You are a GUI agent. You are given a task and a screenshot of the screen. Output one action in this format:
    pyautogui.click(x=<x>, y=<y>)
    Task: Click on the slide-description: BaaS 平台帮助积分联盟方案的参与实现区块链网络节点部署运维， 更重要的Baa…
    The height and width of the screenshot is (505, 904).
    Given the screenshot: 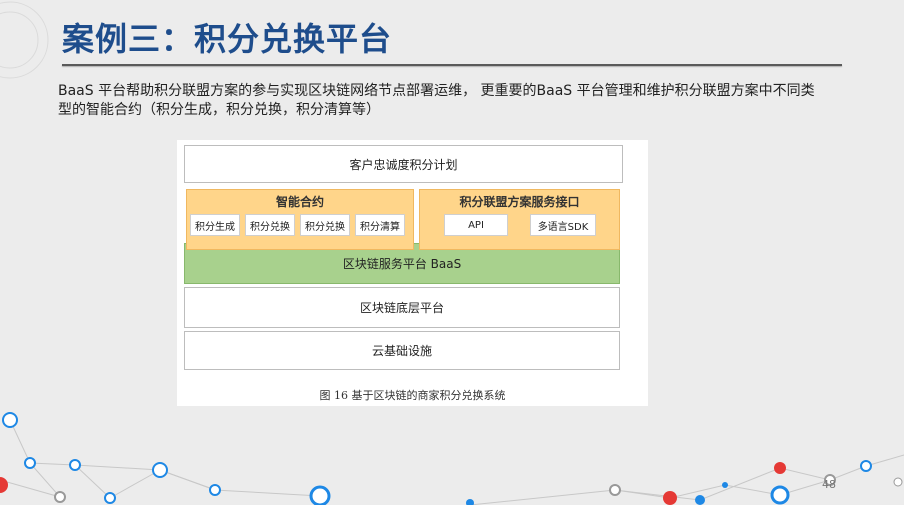 What is the action you would take?
    pyautogui.click(x=436, y=100)
    